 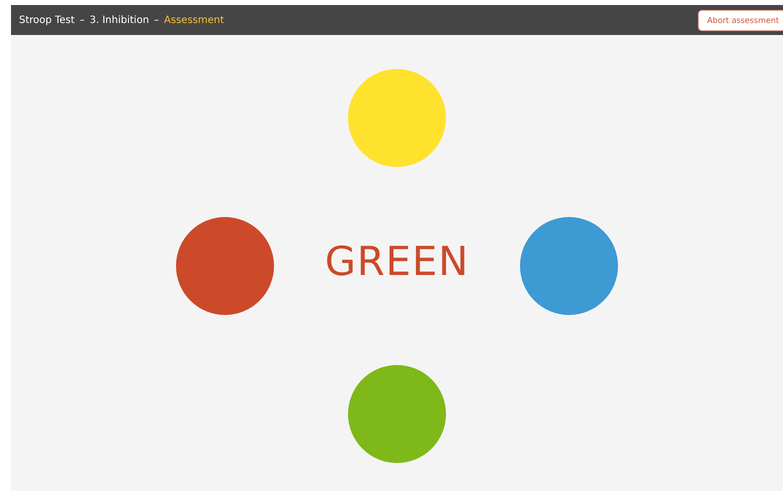 What do you see at coordinates (397, 262) in the screenshot?
I see `stimulus-word: GREEN` at bounding box center [397, 262].